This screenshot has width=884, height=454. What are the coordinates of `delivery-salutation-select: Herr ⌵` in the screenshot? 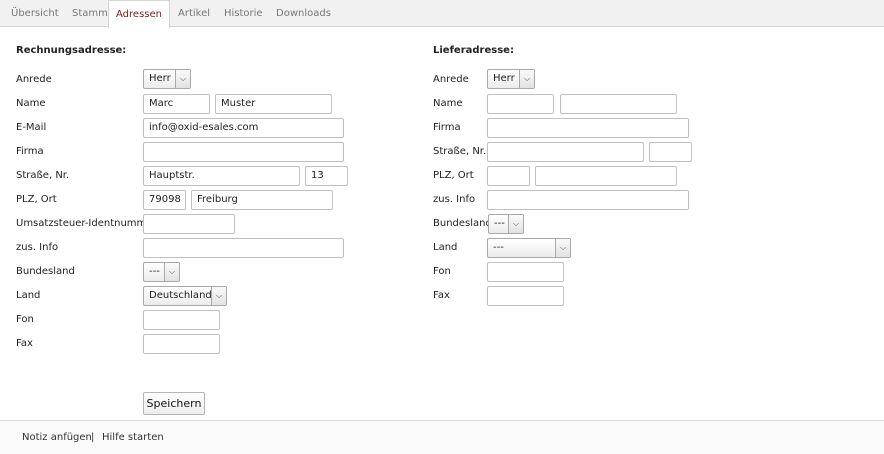 It's located at (511, 79).